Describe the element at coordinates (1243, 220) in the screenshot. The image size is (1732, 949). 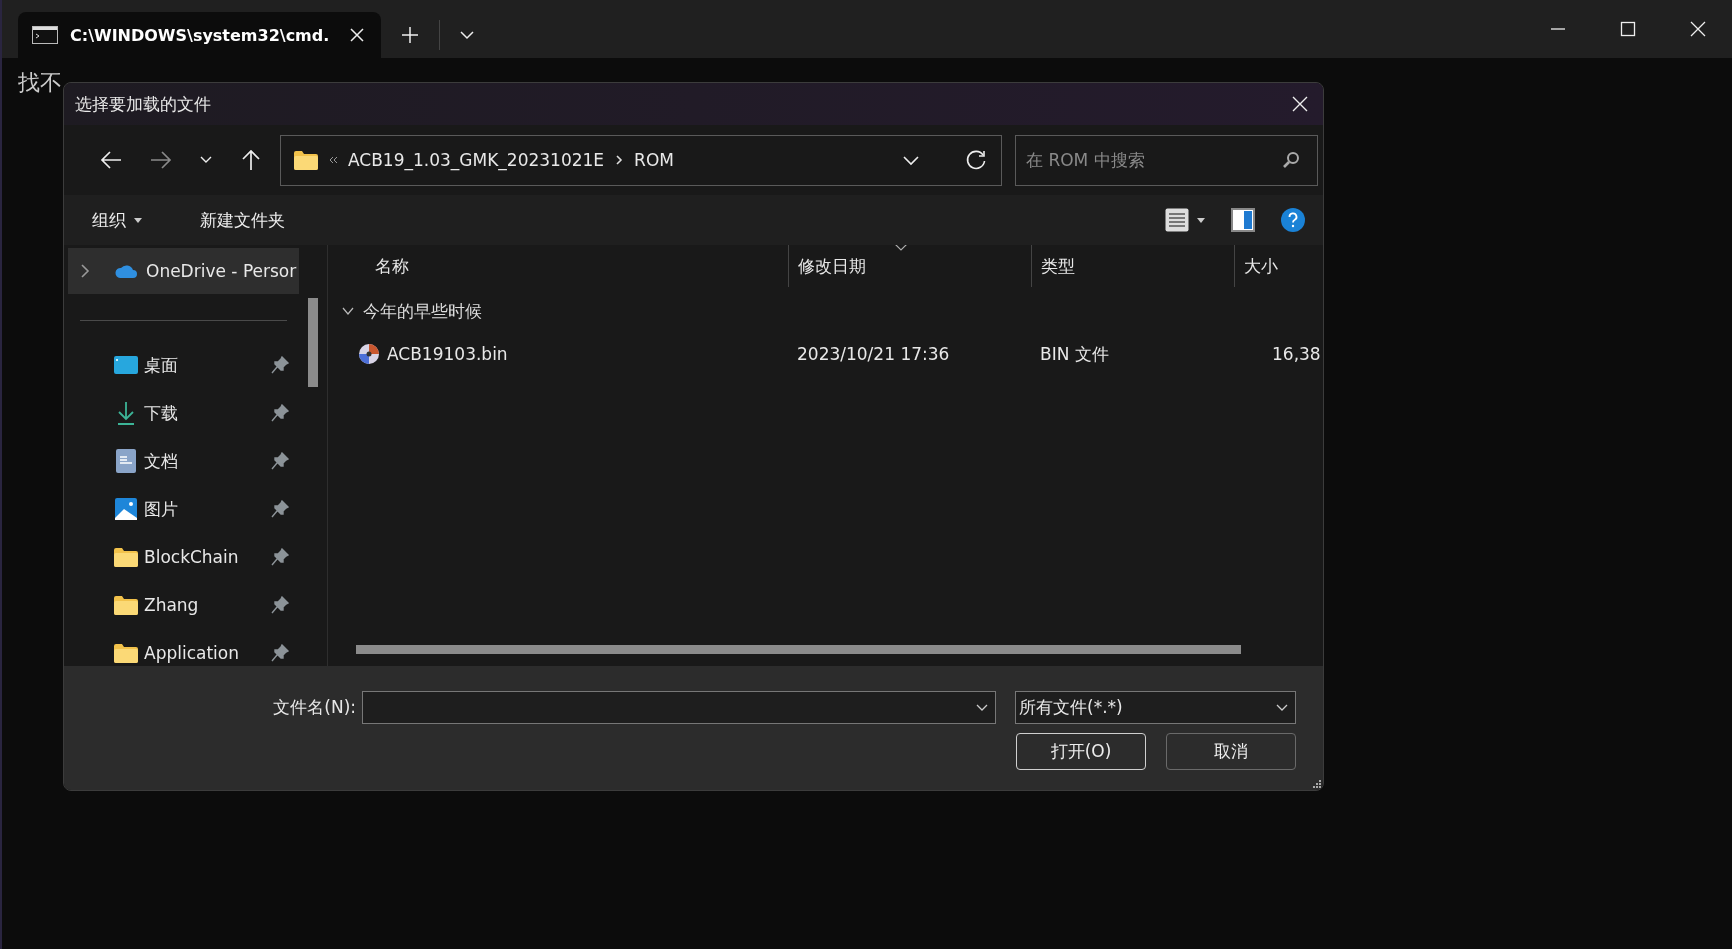
I see `preview-pane-icon` at that location.